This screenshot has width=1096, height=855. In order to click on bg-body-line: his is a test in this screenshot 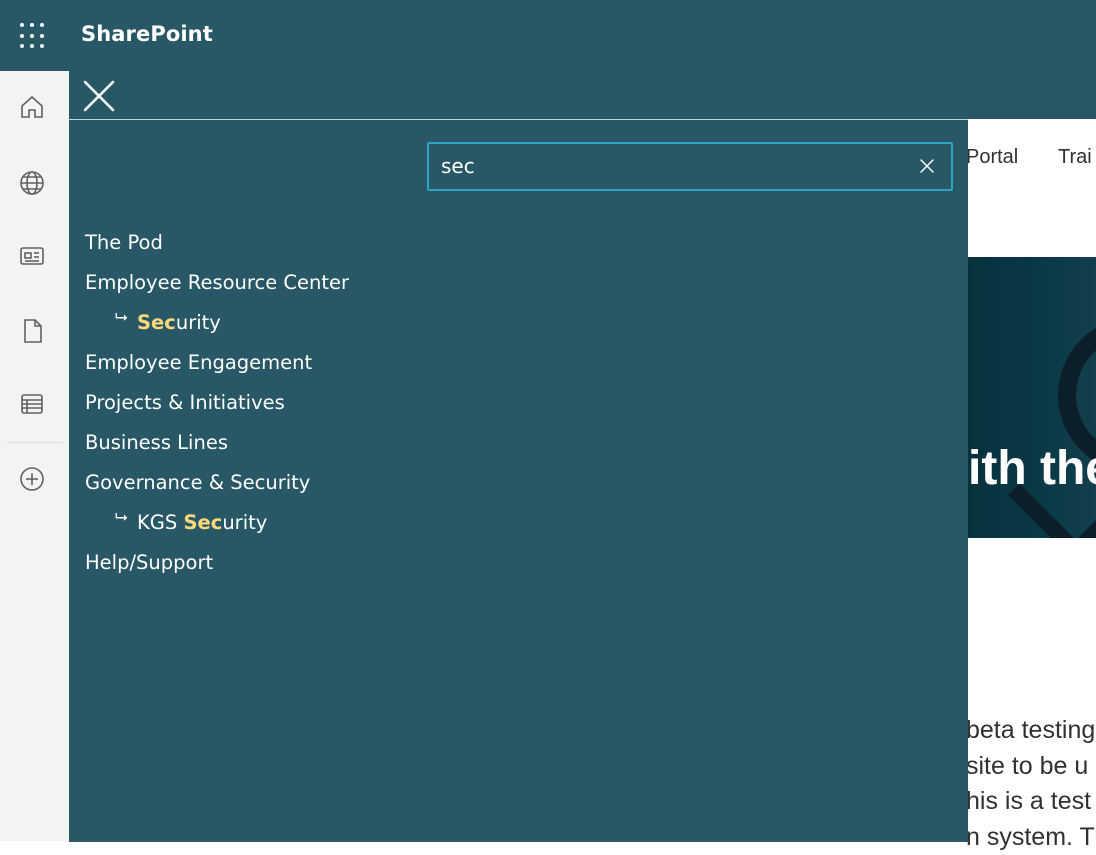, I will do `click(1031, 802)`.